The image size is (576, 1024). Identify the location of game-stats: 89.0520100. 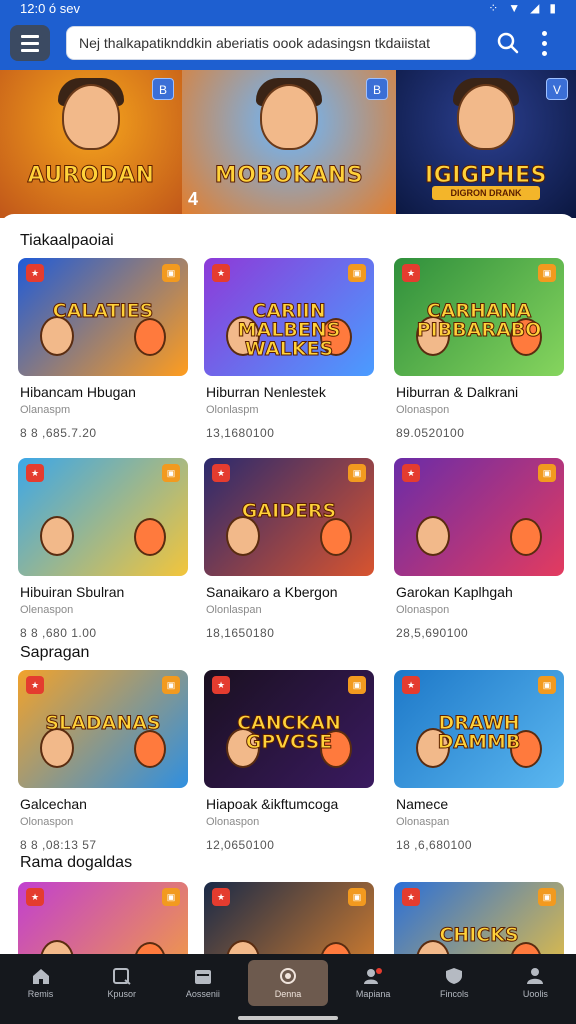
(430, 433).